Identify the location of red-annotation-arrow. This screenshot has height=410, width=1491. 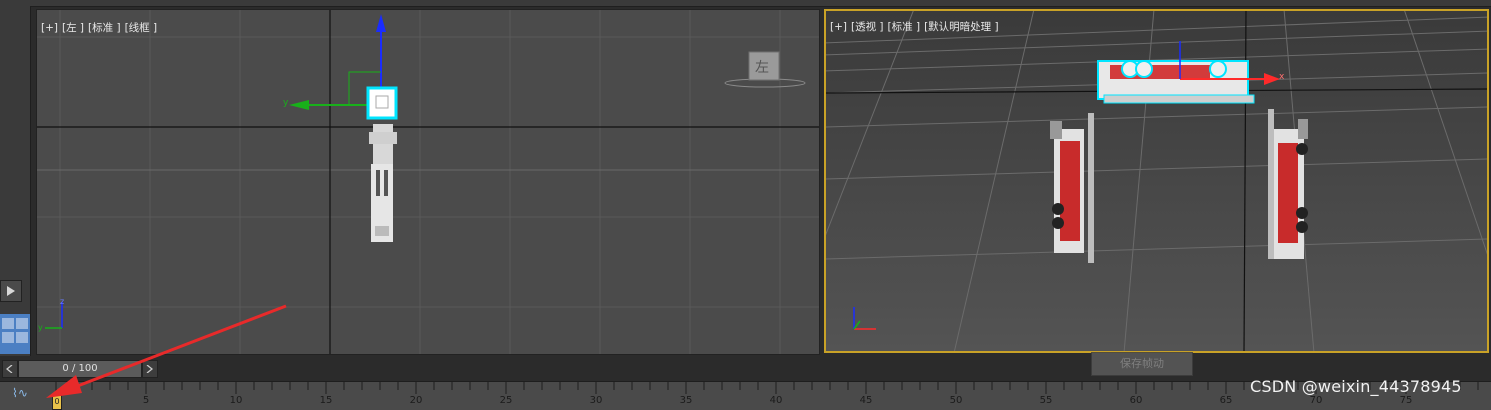
(166, 351).